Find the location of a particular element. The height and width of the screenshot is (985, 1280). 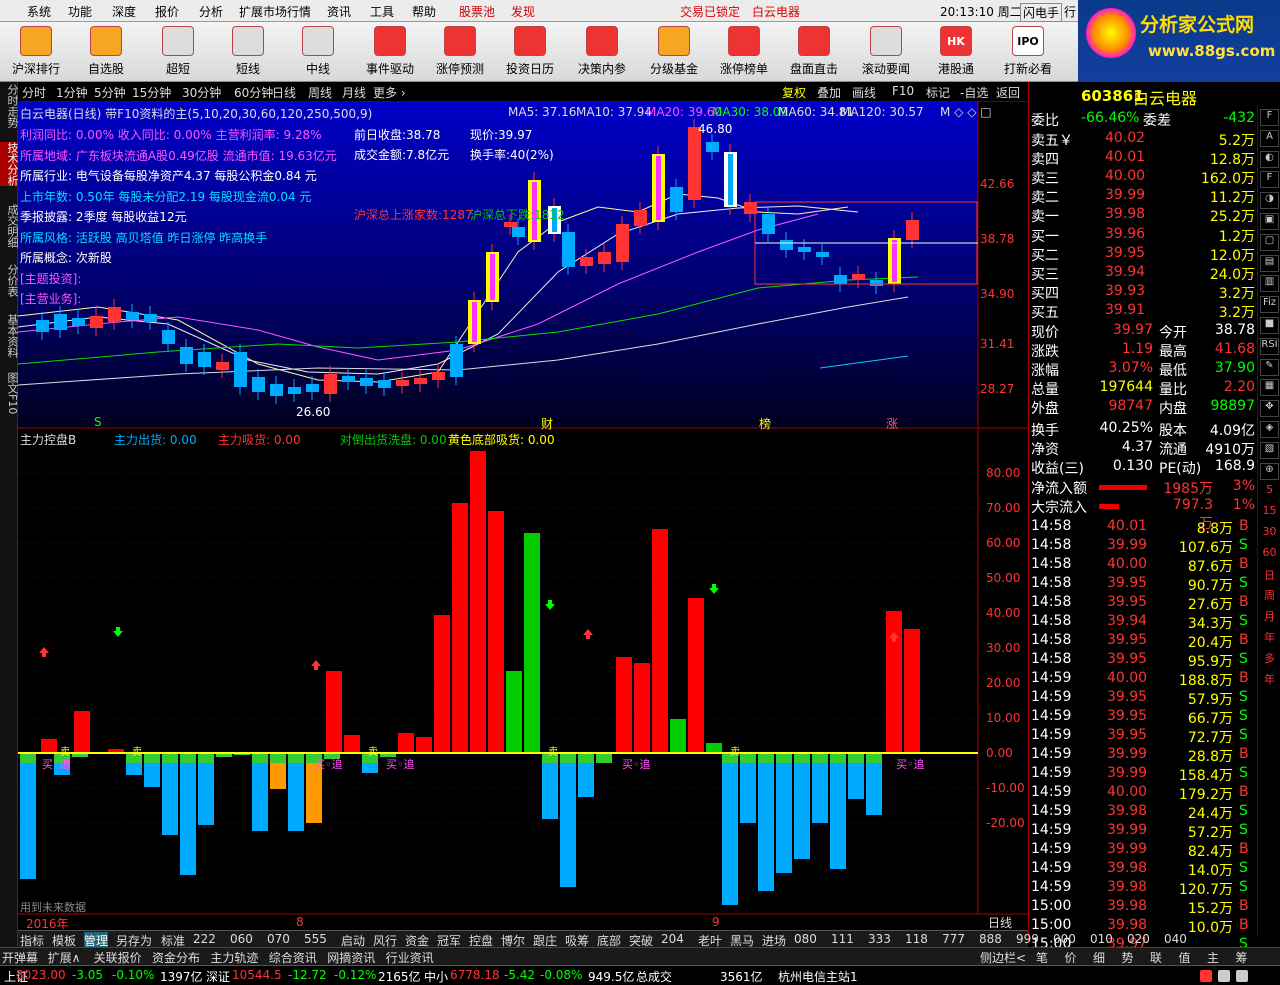

toolbar-btn-9: 分级基金 is located at coordinates (674, 52).